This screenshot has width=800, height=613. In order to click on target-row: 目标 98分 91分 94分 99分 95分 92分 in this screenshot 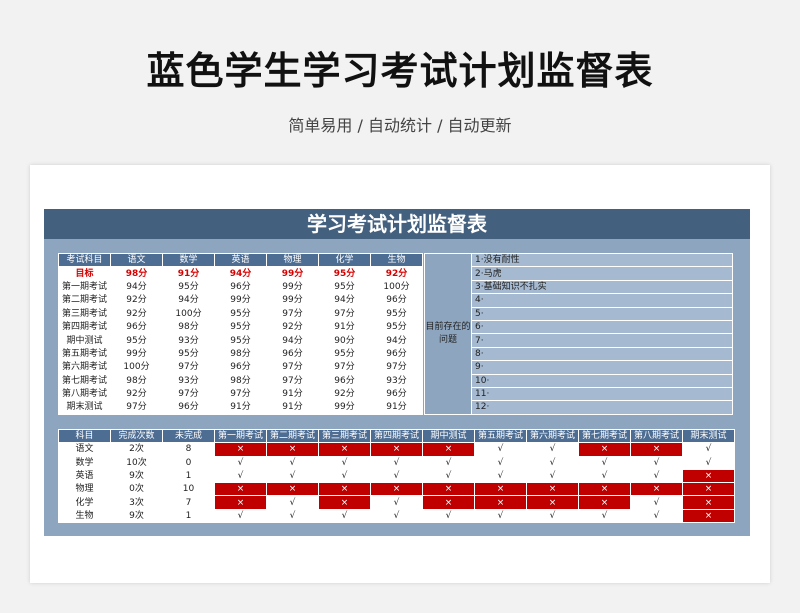, I will do `click(240, 273)`.